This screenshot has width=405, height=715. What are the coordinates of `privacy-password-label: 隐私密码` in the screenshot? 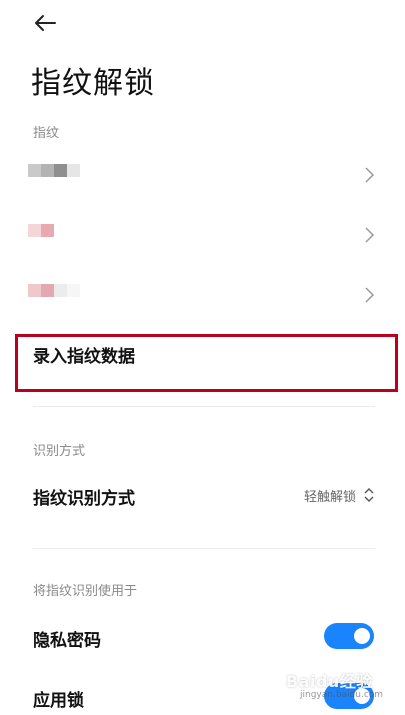 It's located at (67, 641).